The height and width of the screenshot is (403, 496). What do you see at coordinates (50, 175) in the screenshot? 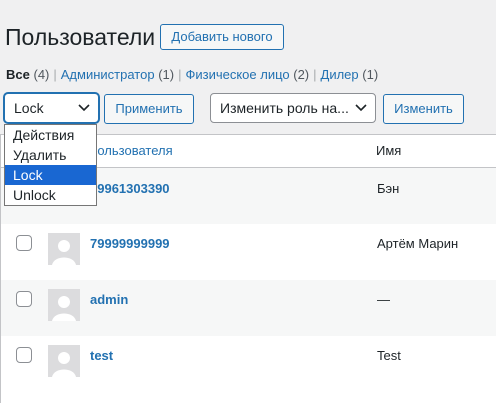
I see `option-lock: Lock` at bounding box center [50, 175].